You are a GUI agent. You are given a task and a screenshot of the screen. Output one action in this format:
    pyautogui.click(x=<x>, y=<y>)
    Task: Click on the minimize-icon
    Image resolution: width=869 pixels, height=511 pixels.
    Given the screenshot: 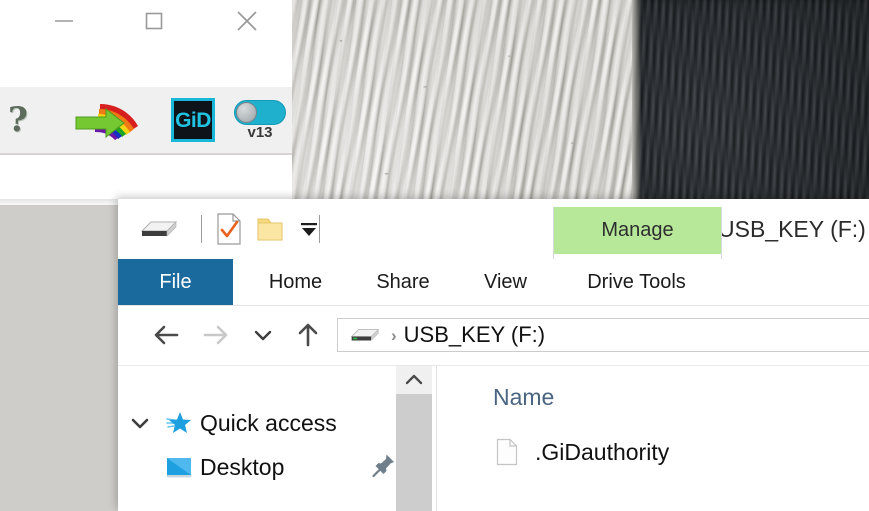 What is the action you would take?
    pyautogui.click(x=64, y=21)
    